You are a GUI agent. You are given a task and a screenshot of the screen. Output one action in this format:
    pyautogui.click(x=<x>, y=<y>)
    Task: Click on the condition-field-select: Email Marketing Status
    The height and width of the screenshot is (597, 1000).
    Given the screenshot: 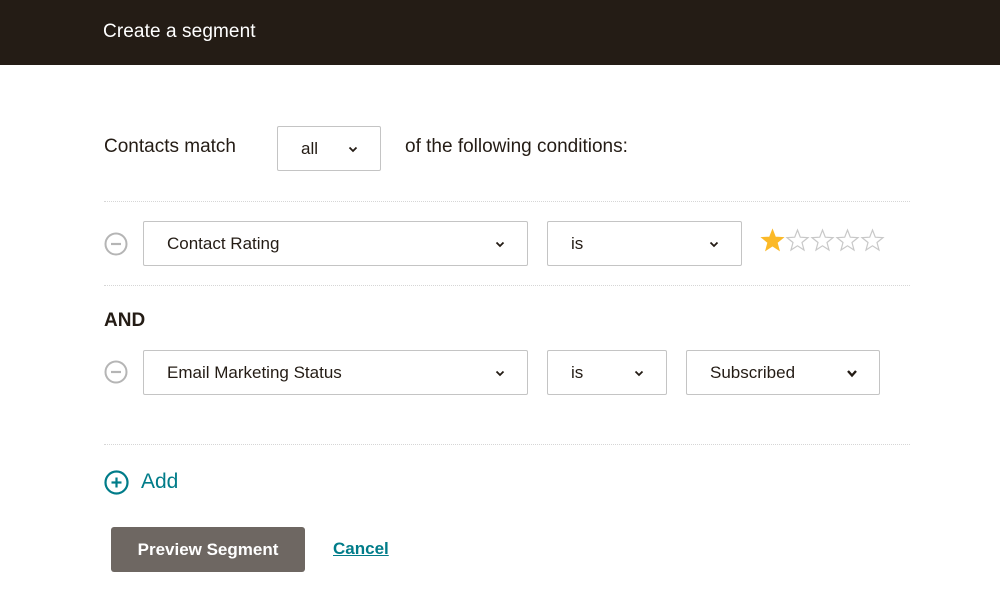 What is the action you would take?
    pyautogui.click(x=335, y=372)
    